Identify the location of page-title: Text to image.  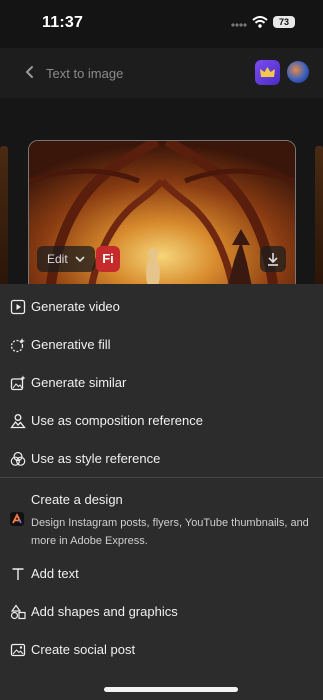
(85, 73).